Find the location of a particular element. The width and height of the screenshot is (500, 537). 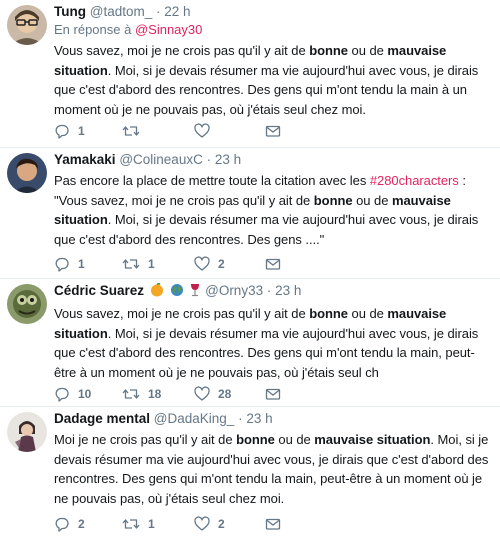

author-handle: @tadtom_ is located at coordinates (121, 11).